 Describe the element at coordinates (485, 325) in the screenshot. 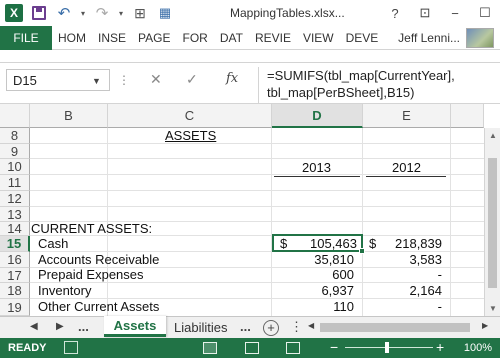

I see `scroll-right-icon: ▶` at that location.